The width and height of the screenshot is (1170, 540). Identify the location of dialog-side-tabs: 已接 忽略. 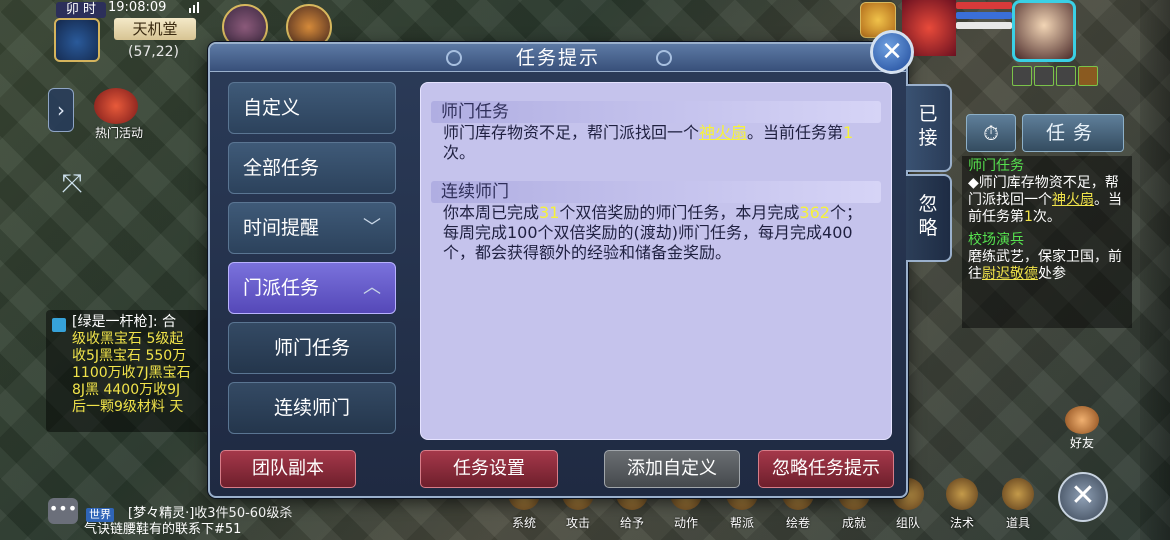
(930, 174).